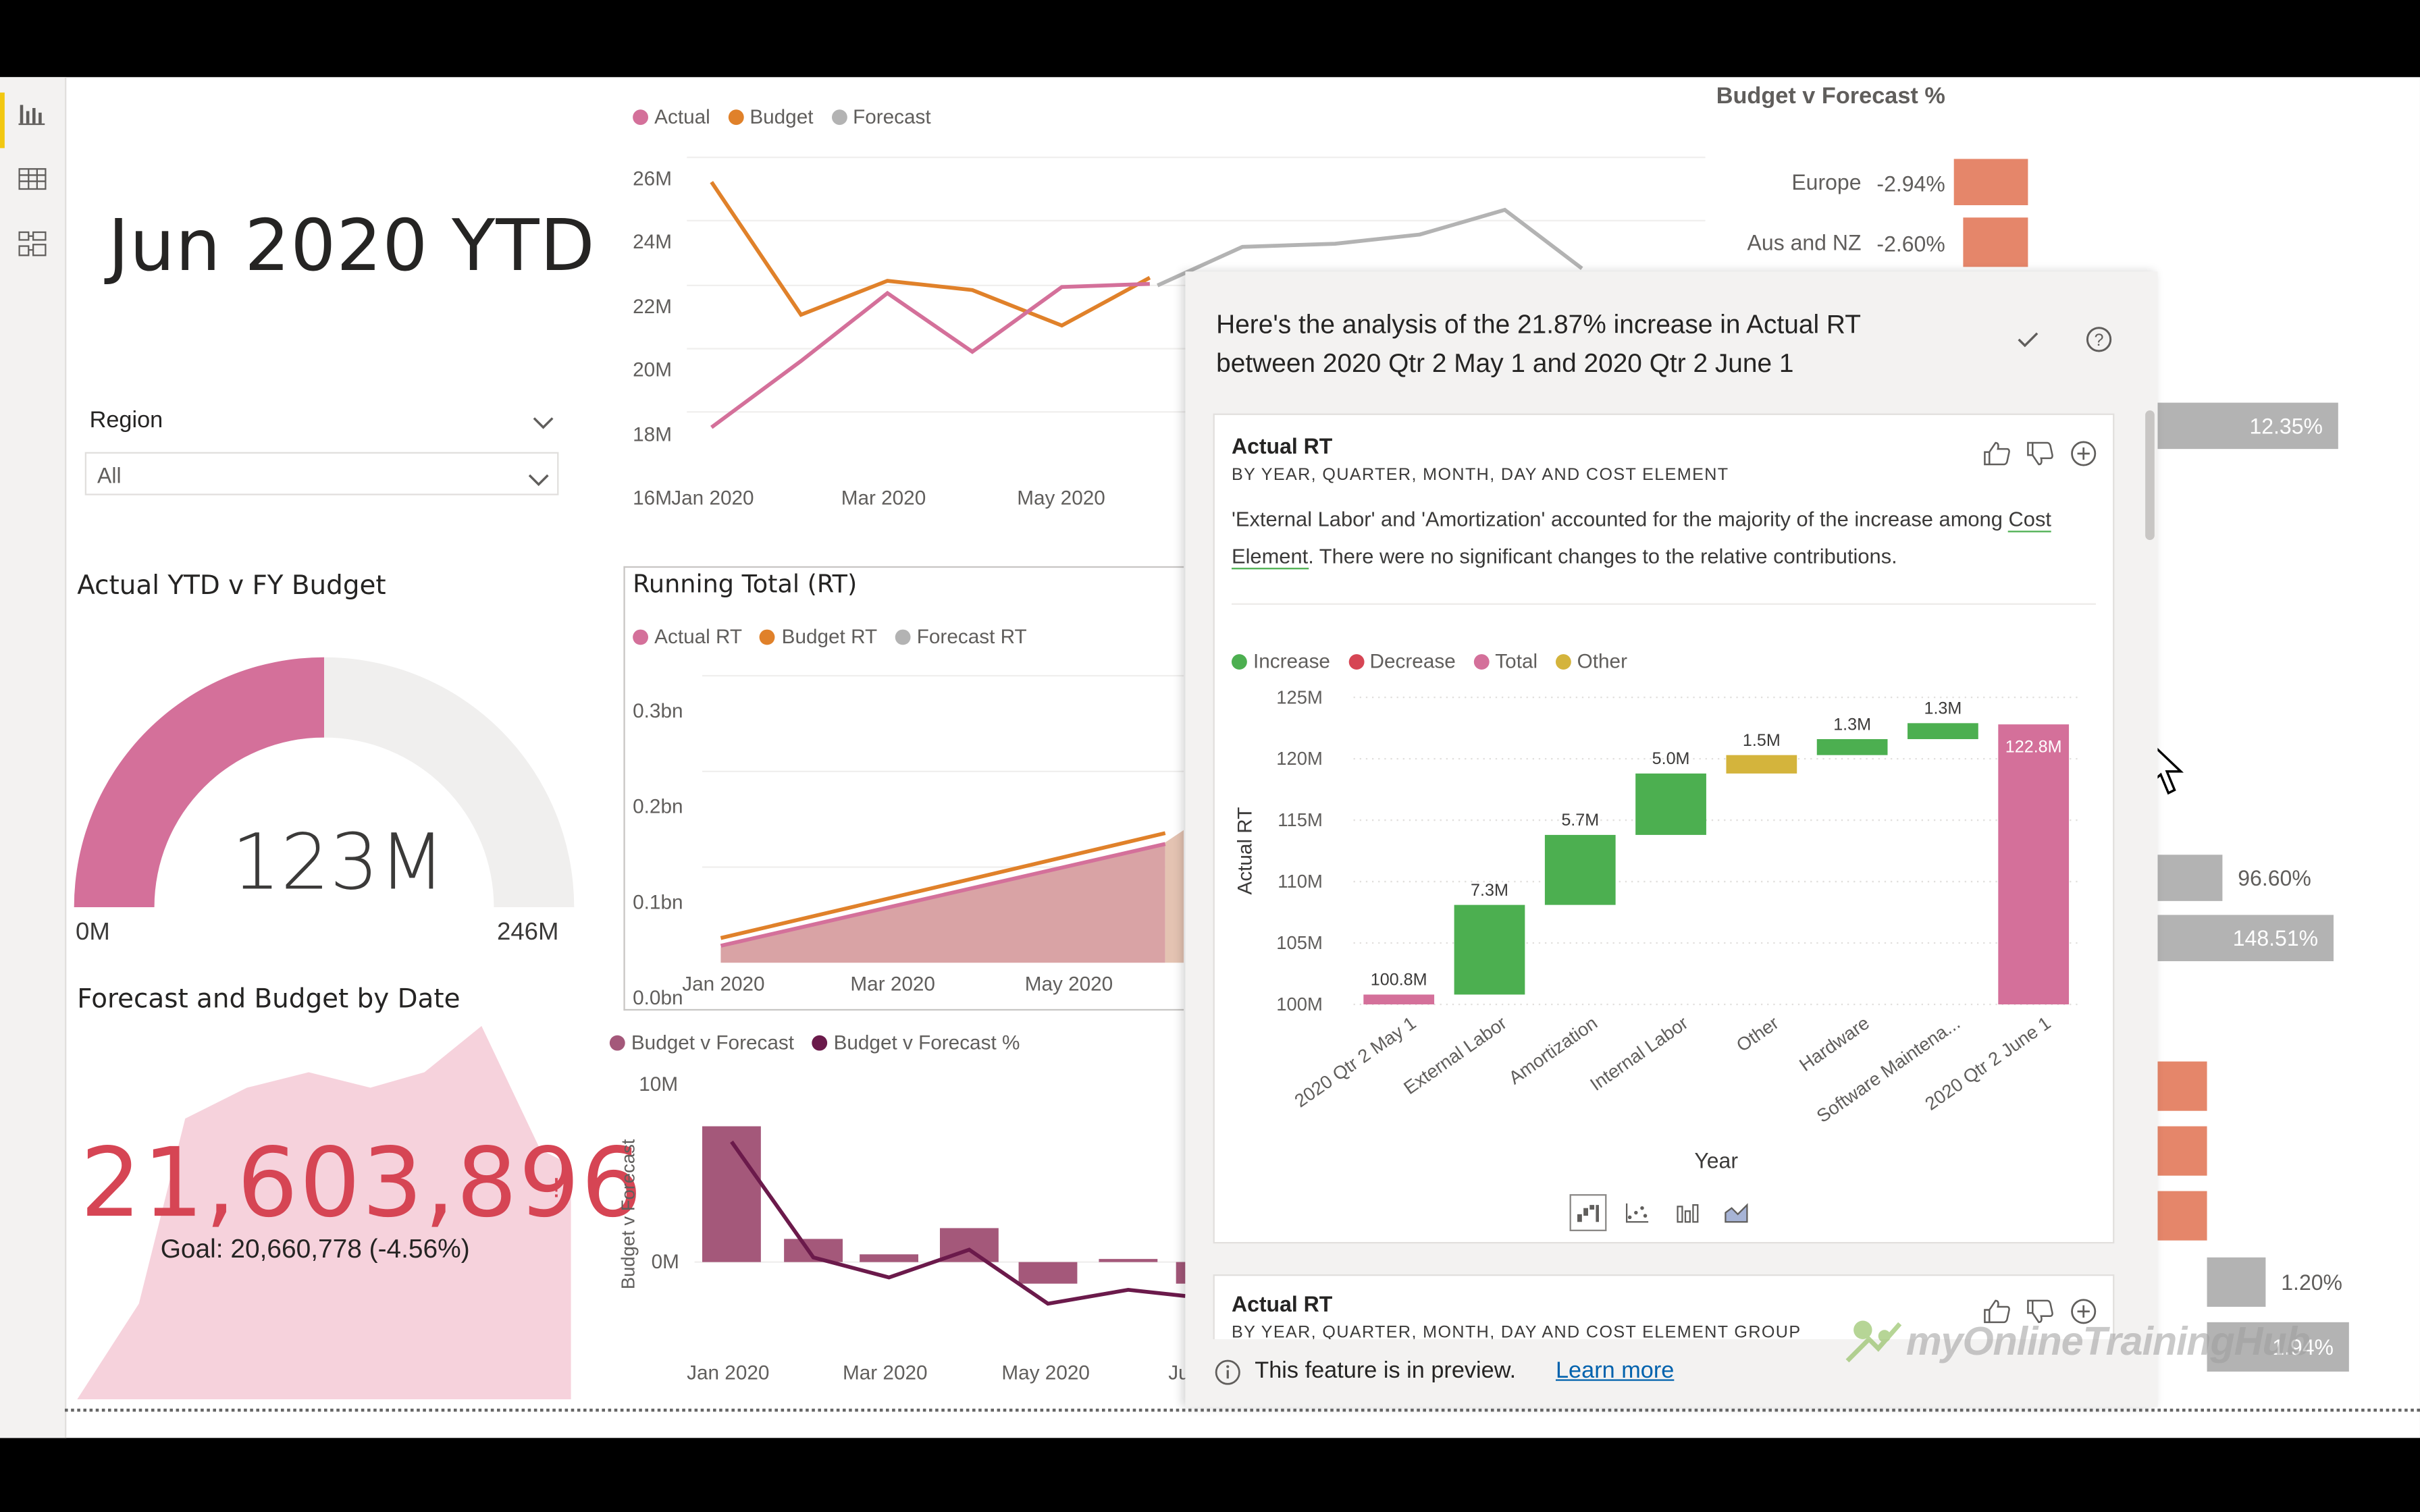 This screenshot has width=2420, height=1512. Describe the element at coordinates (940, 1216) in the screenshot. I see `bvf-plot` at that location.